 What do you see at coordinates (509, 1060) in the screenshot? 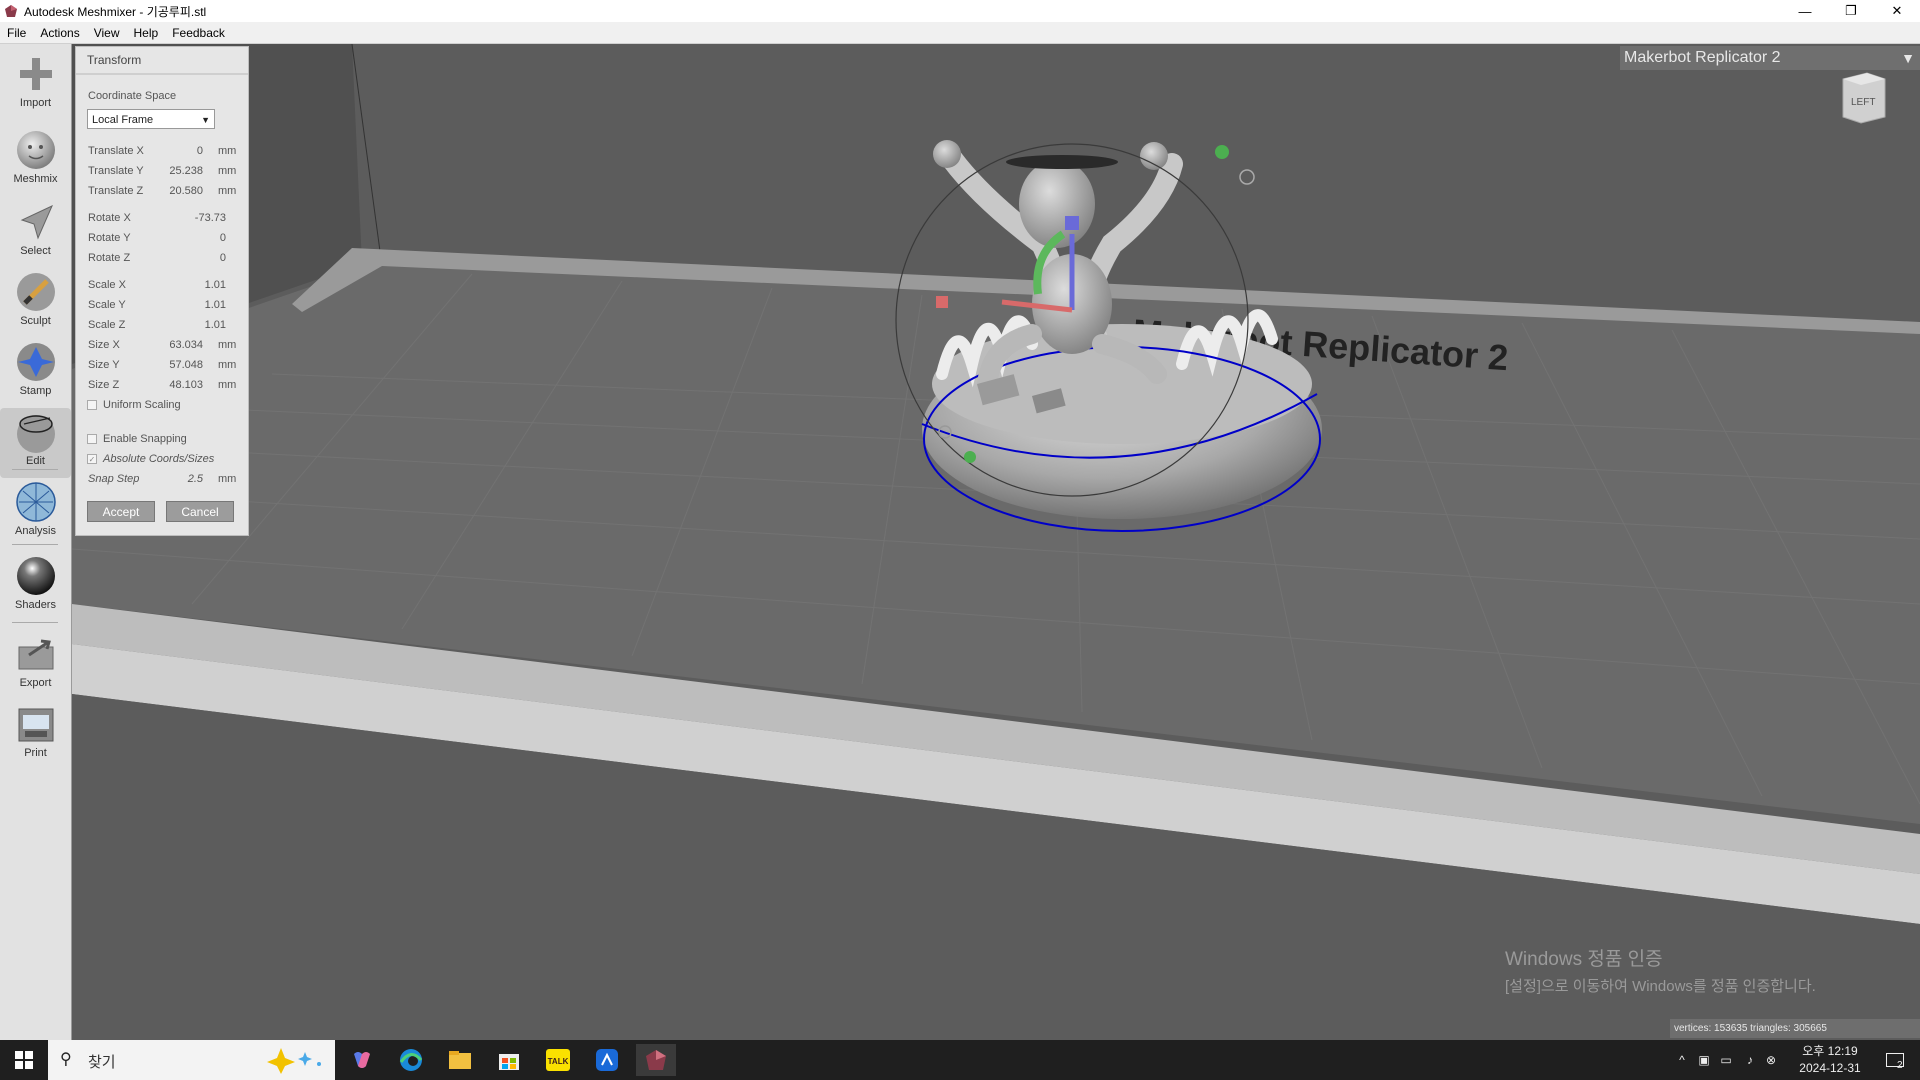
I see `taskbar-store` at bounding box center [509, 1060].